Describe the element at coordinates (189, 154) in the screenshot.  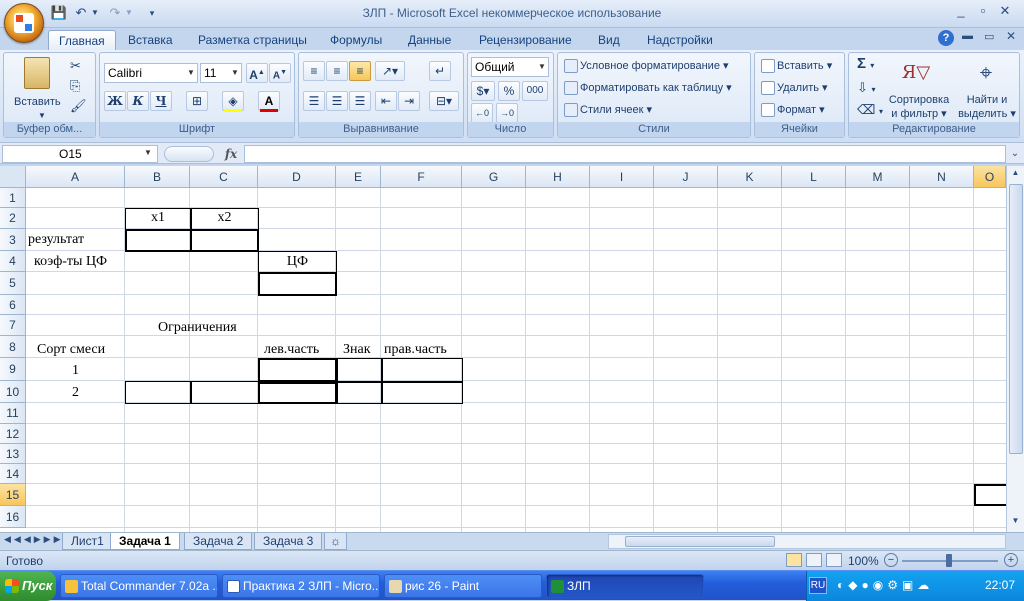
I see `formula-resize-handle` at that location.